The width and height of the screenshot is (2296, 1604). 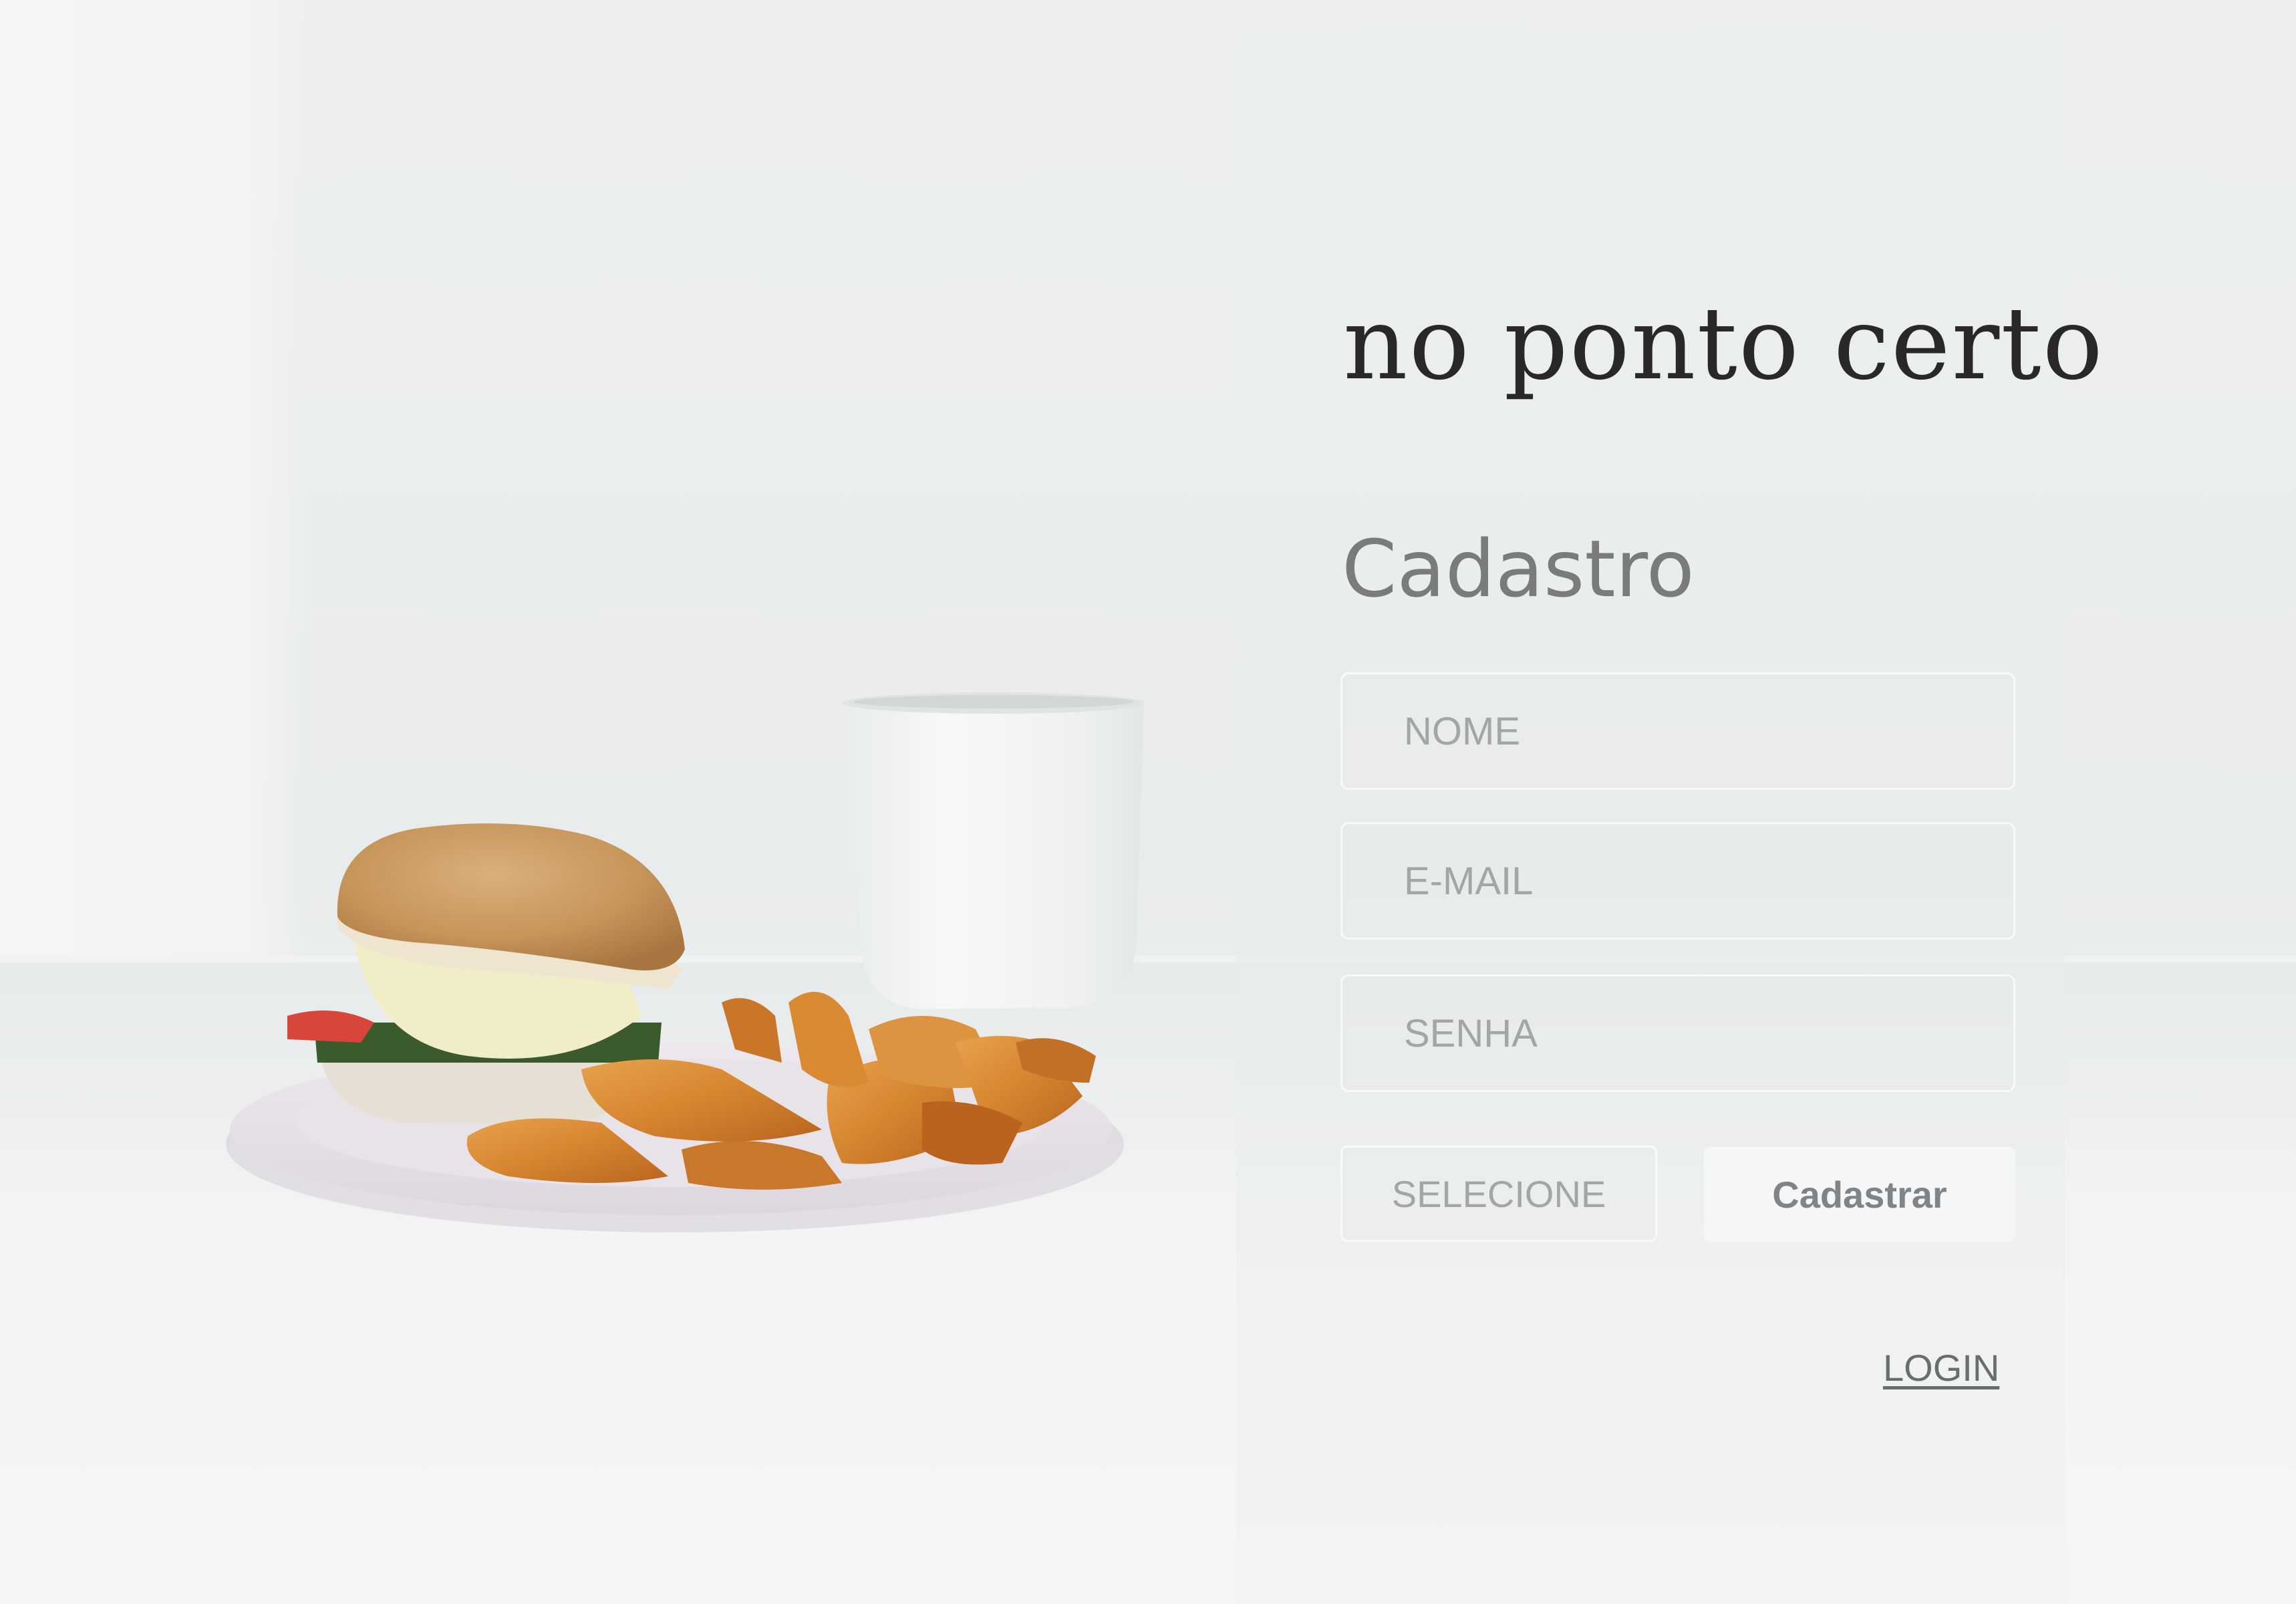 I want to click on mug, so click(x=994, y=850).